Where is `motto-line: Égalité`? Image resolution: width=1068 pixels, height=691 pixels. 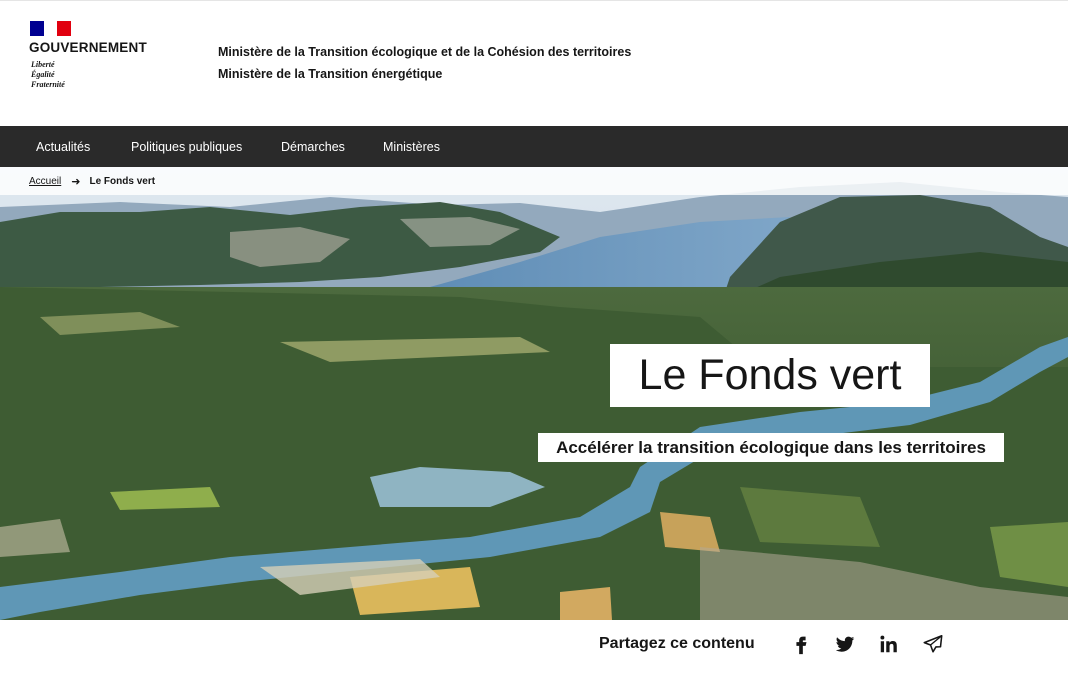 motto-line: Égalité is located at coordinates (43, 74).